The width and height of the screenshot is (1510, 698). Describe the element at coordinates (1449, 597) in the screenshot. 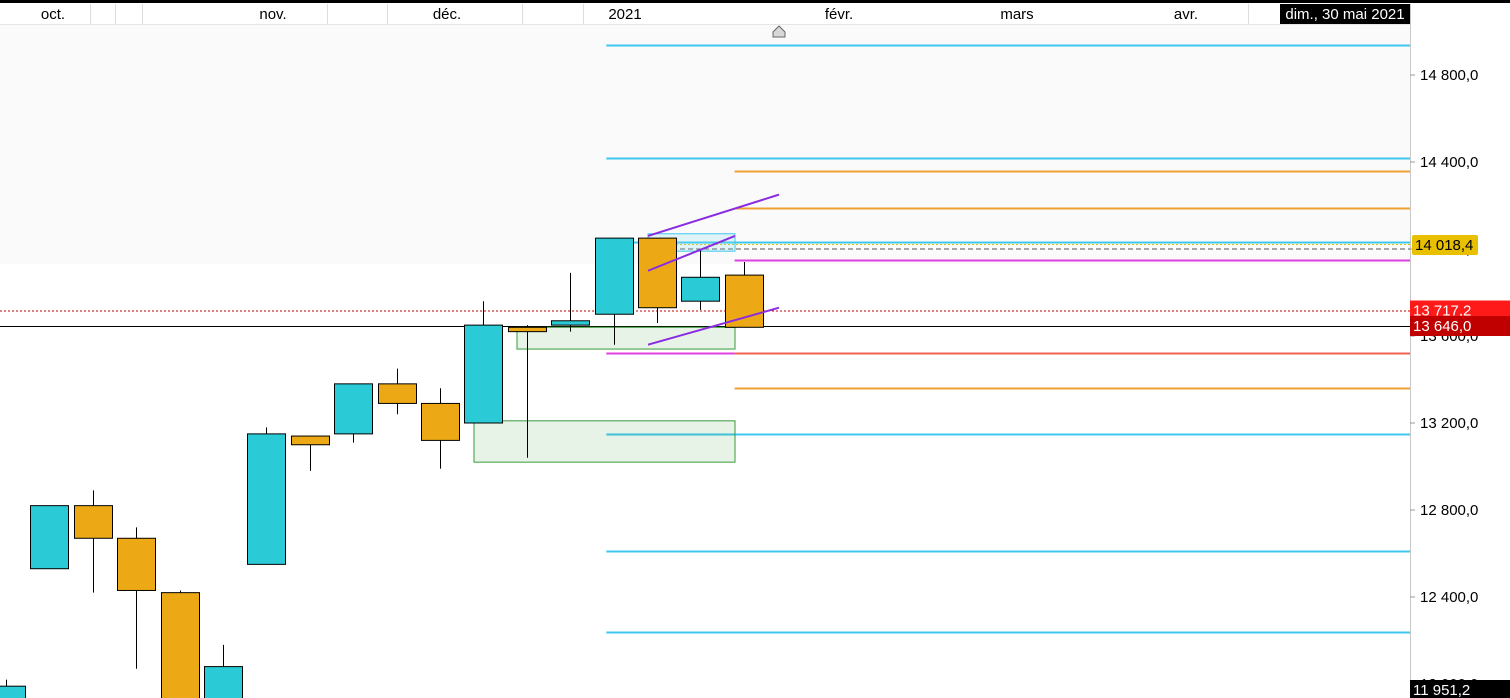

I see `price-tick-label: 12 400,0` at that location.